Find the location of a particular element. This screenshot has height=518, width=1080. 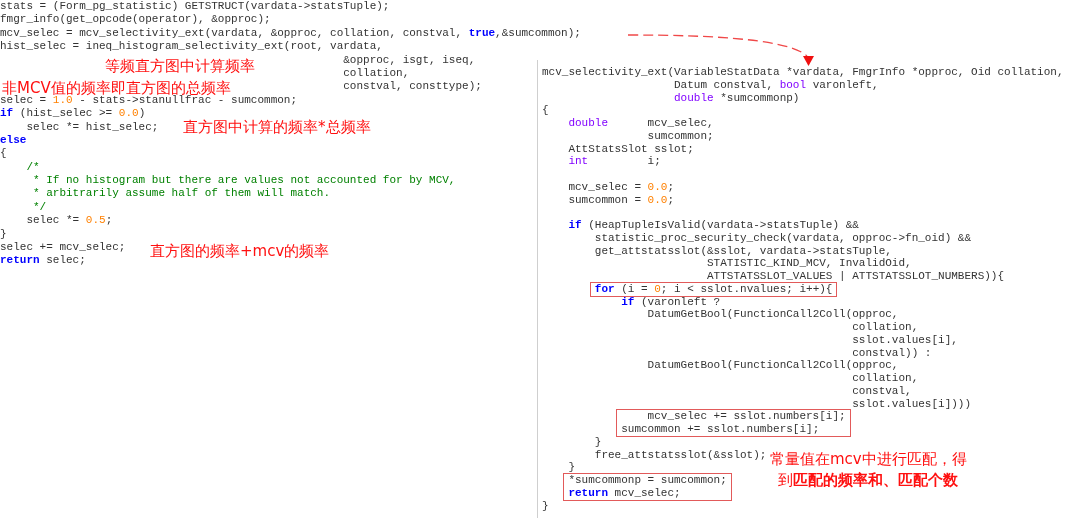

code-line: else is located at coordinates (13, 140).